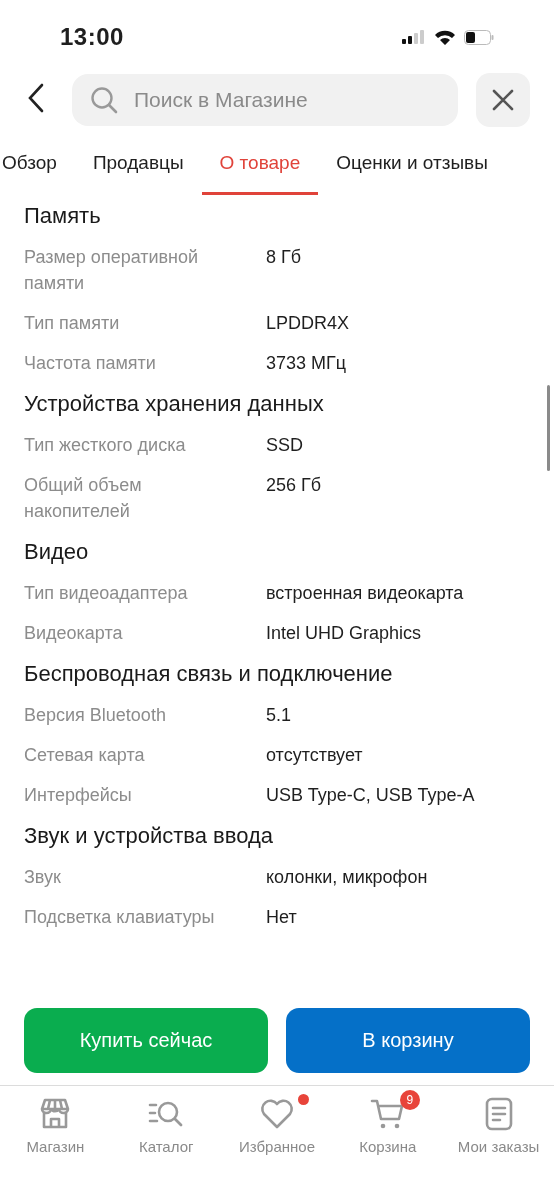 Image resolution: width=554 pixels, height=1200 pixels. What do you see at coordinates (409, 1100) in the screenshot?
I see `cart-count-badge: 9` at bounding box center [409, 1100].